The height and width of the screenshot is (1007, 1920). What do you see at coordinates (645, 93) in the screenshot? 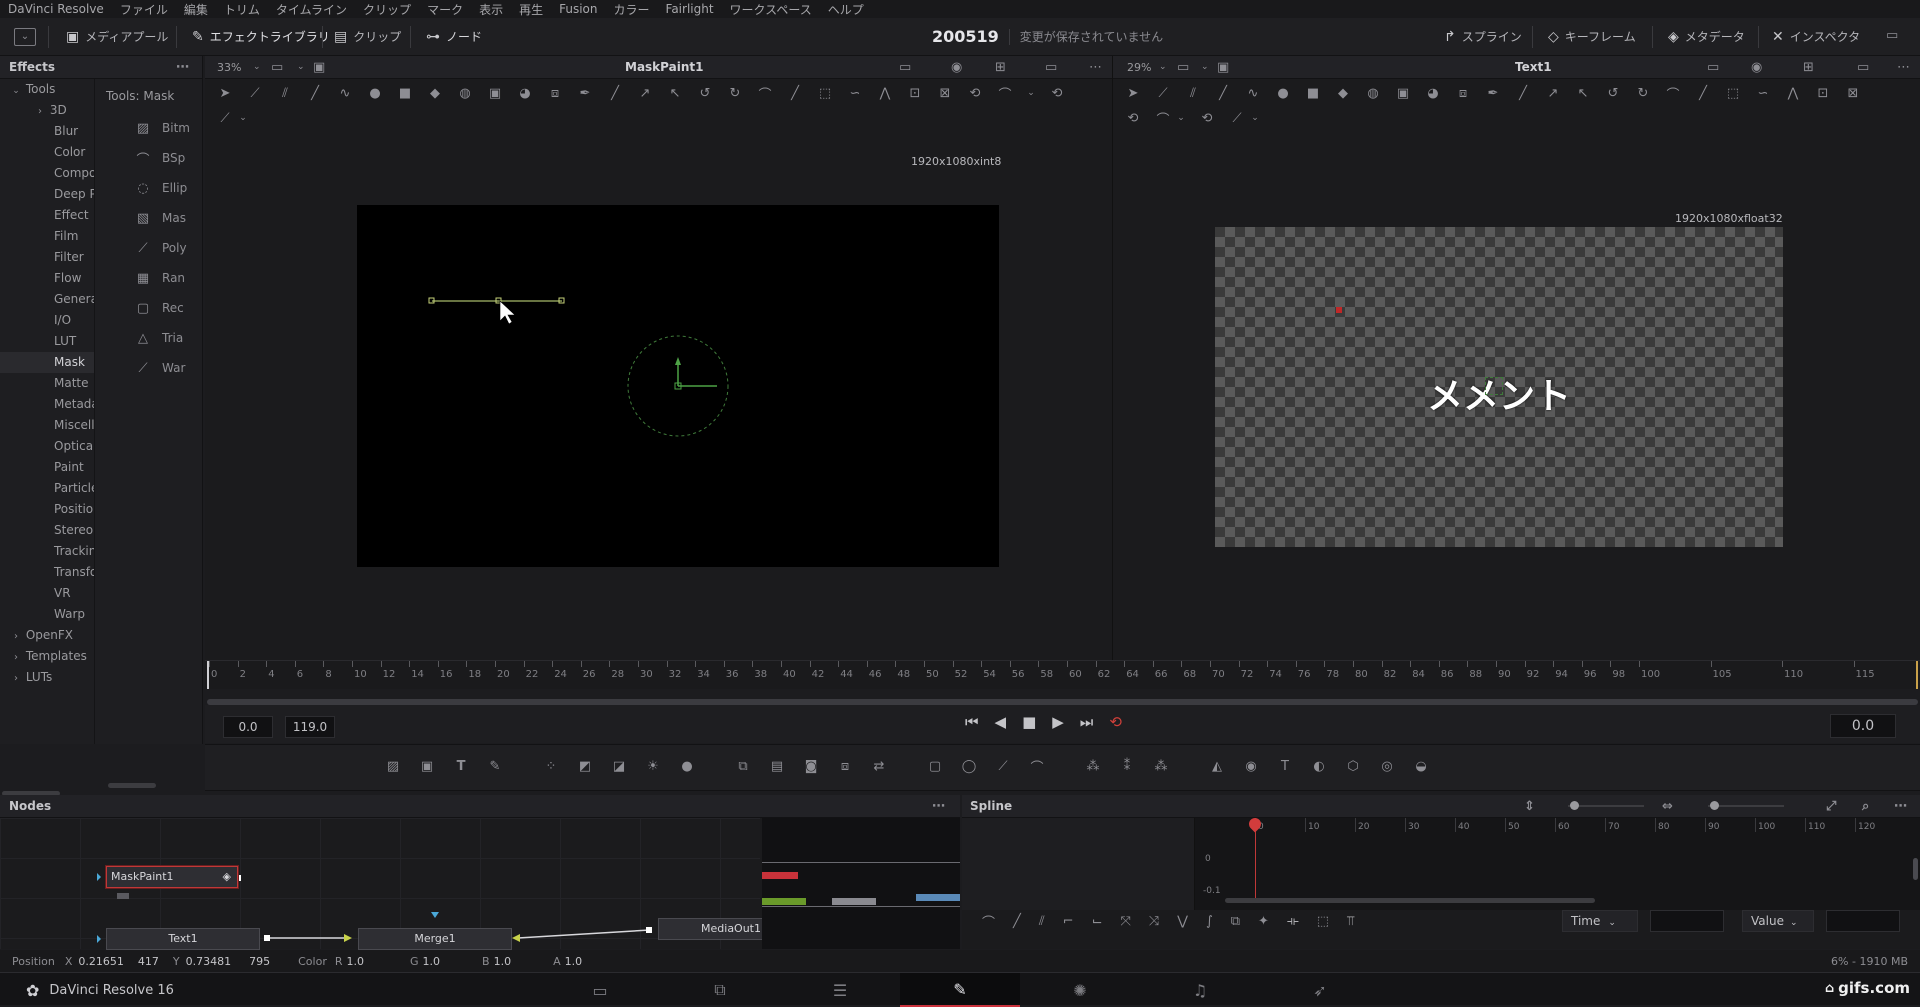
I see `insert-icon: ↗` at bounding box center [645, 93].